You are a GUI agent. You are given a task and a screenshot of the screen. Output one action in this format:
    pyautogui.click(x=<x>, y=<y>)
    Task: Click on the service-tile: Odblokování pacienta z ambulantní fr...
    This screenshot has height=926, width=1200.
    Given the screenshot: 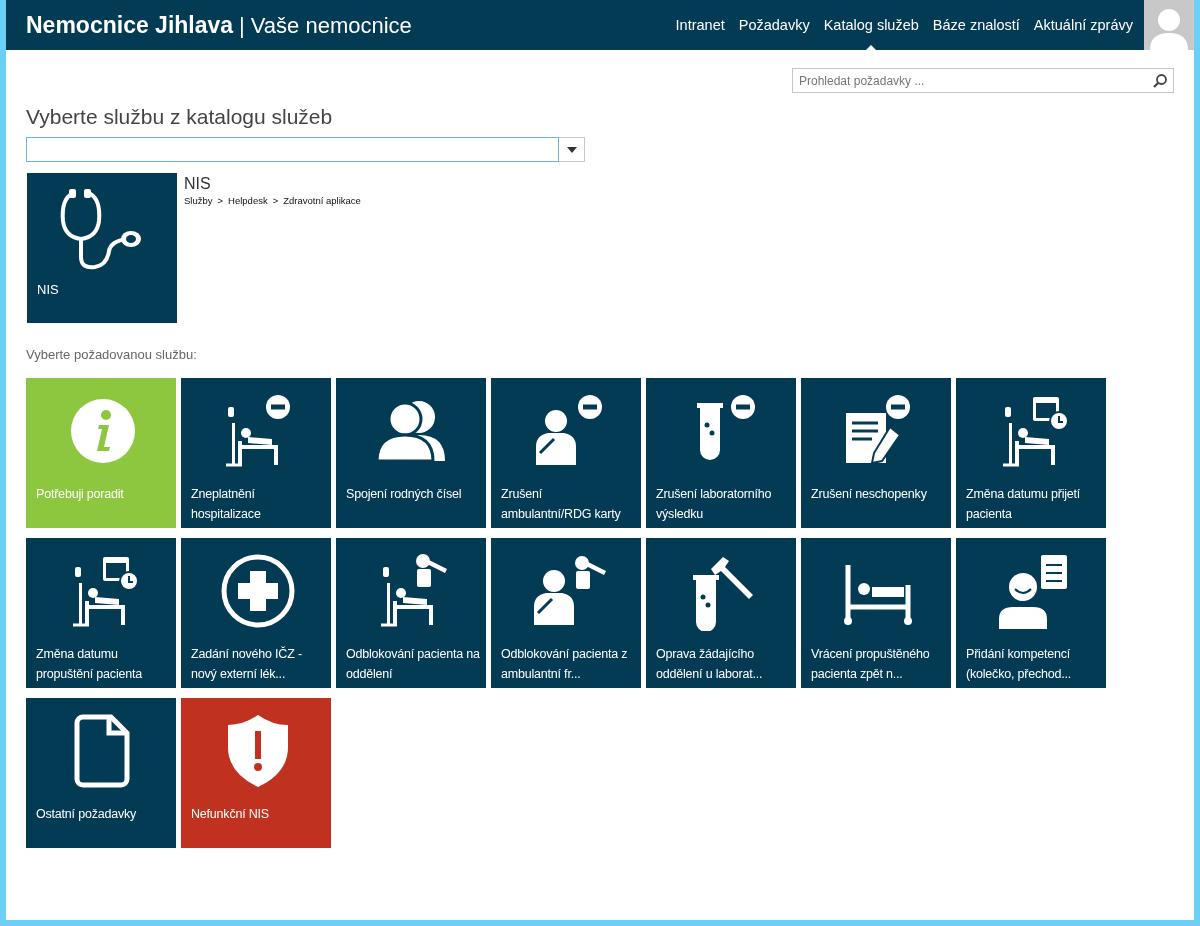 What is the action you would take?
    pyautogui.click(x=566, y=613)
    